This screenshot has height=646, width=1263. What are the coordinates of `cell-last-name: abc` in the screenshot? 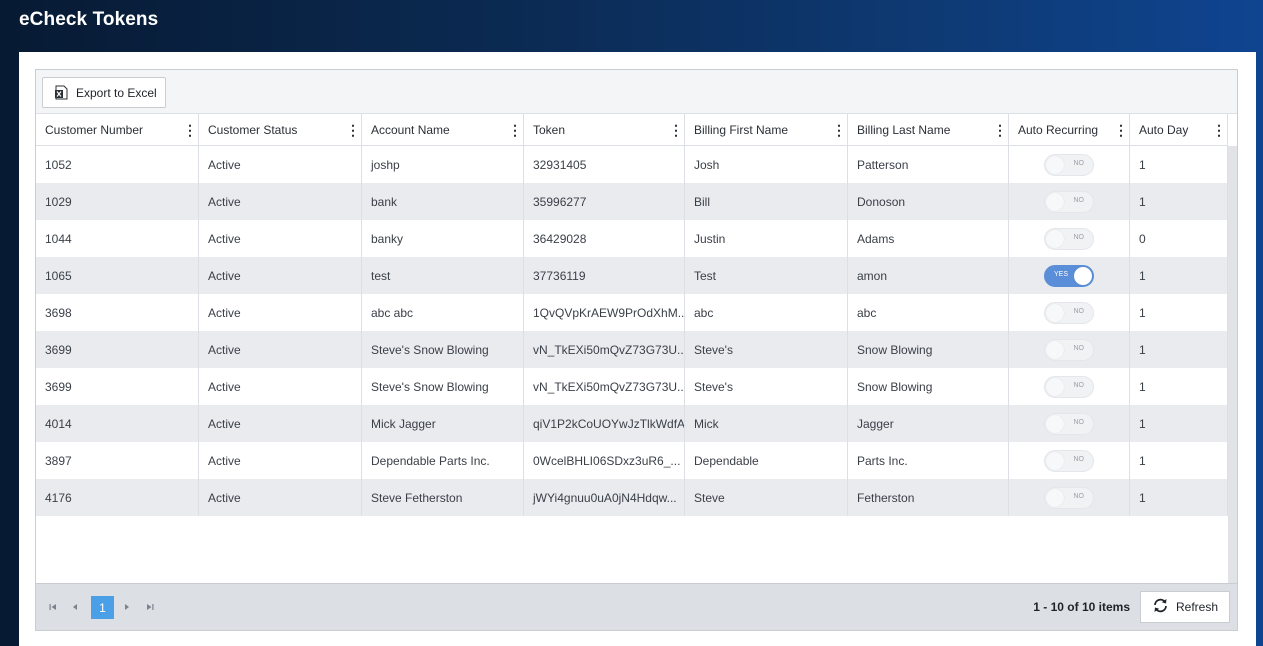 It's located at (928, 312).